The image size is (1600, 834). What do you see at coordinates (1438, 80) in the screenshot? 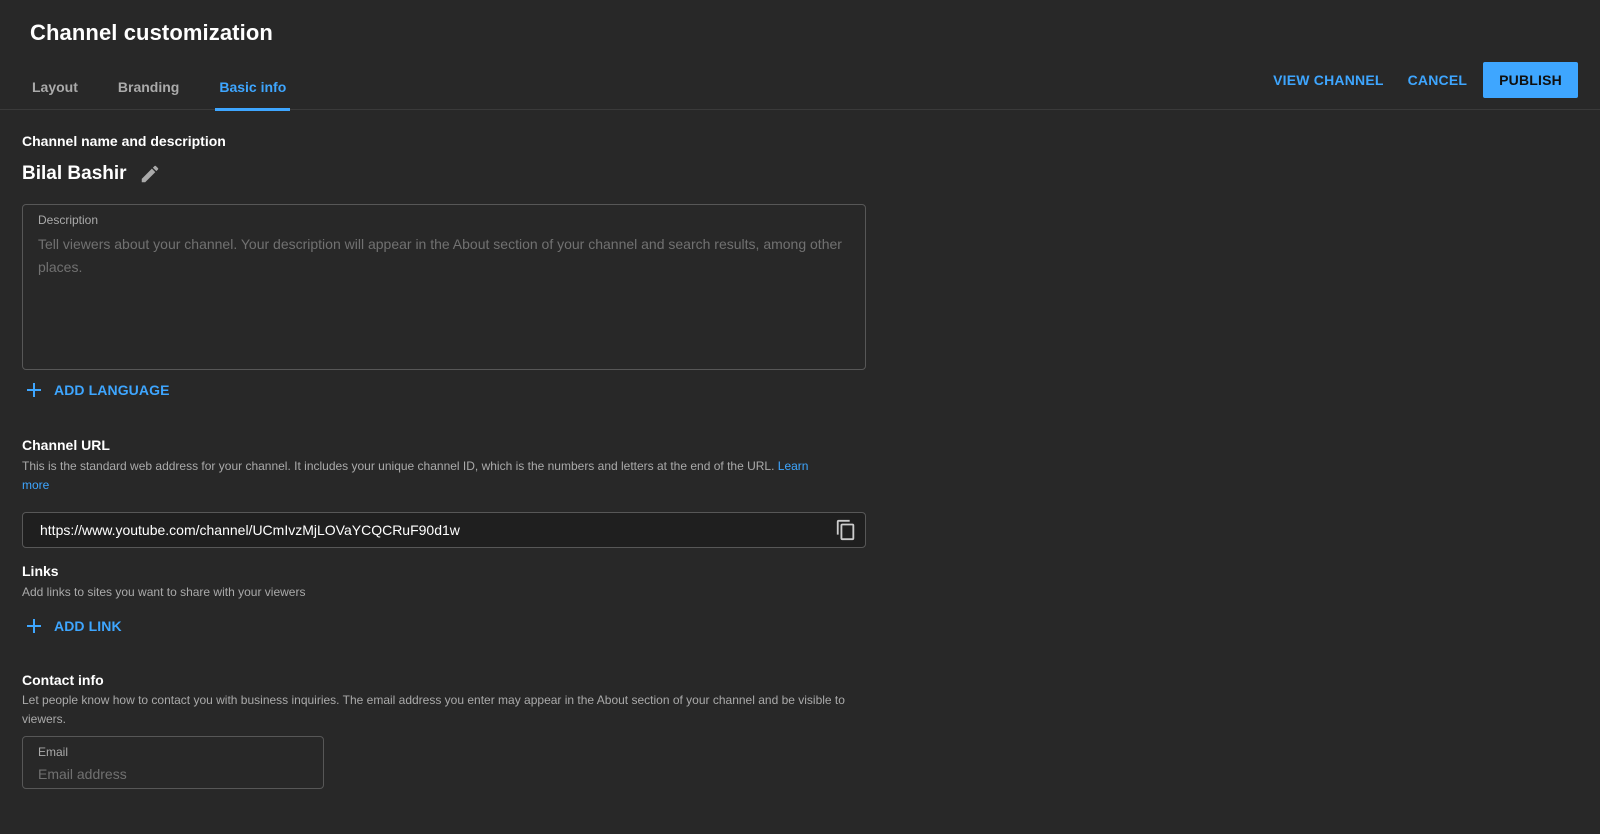
I see `cancel-button: CANCEL` at bounding box center [1438, 80].